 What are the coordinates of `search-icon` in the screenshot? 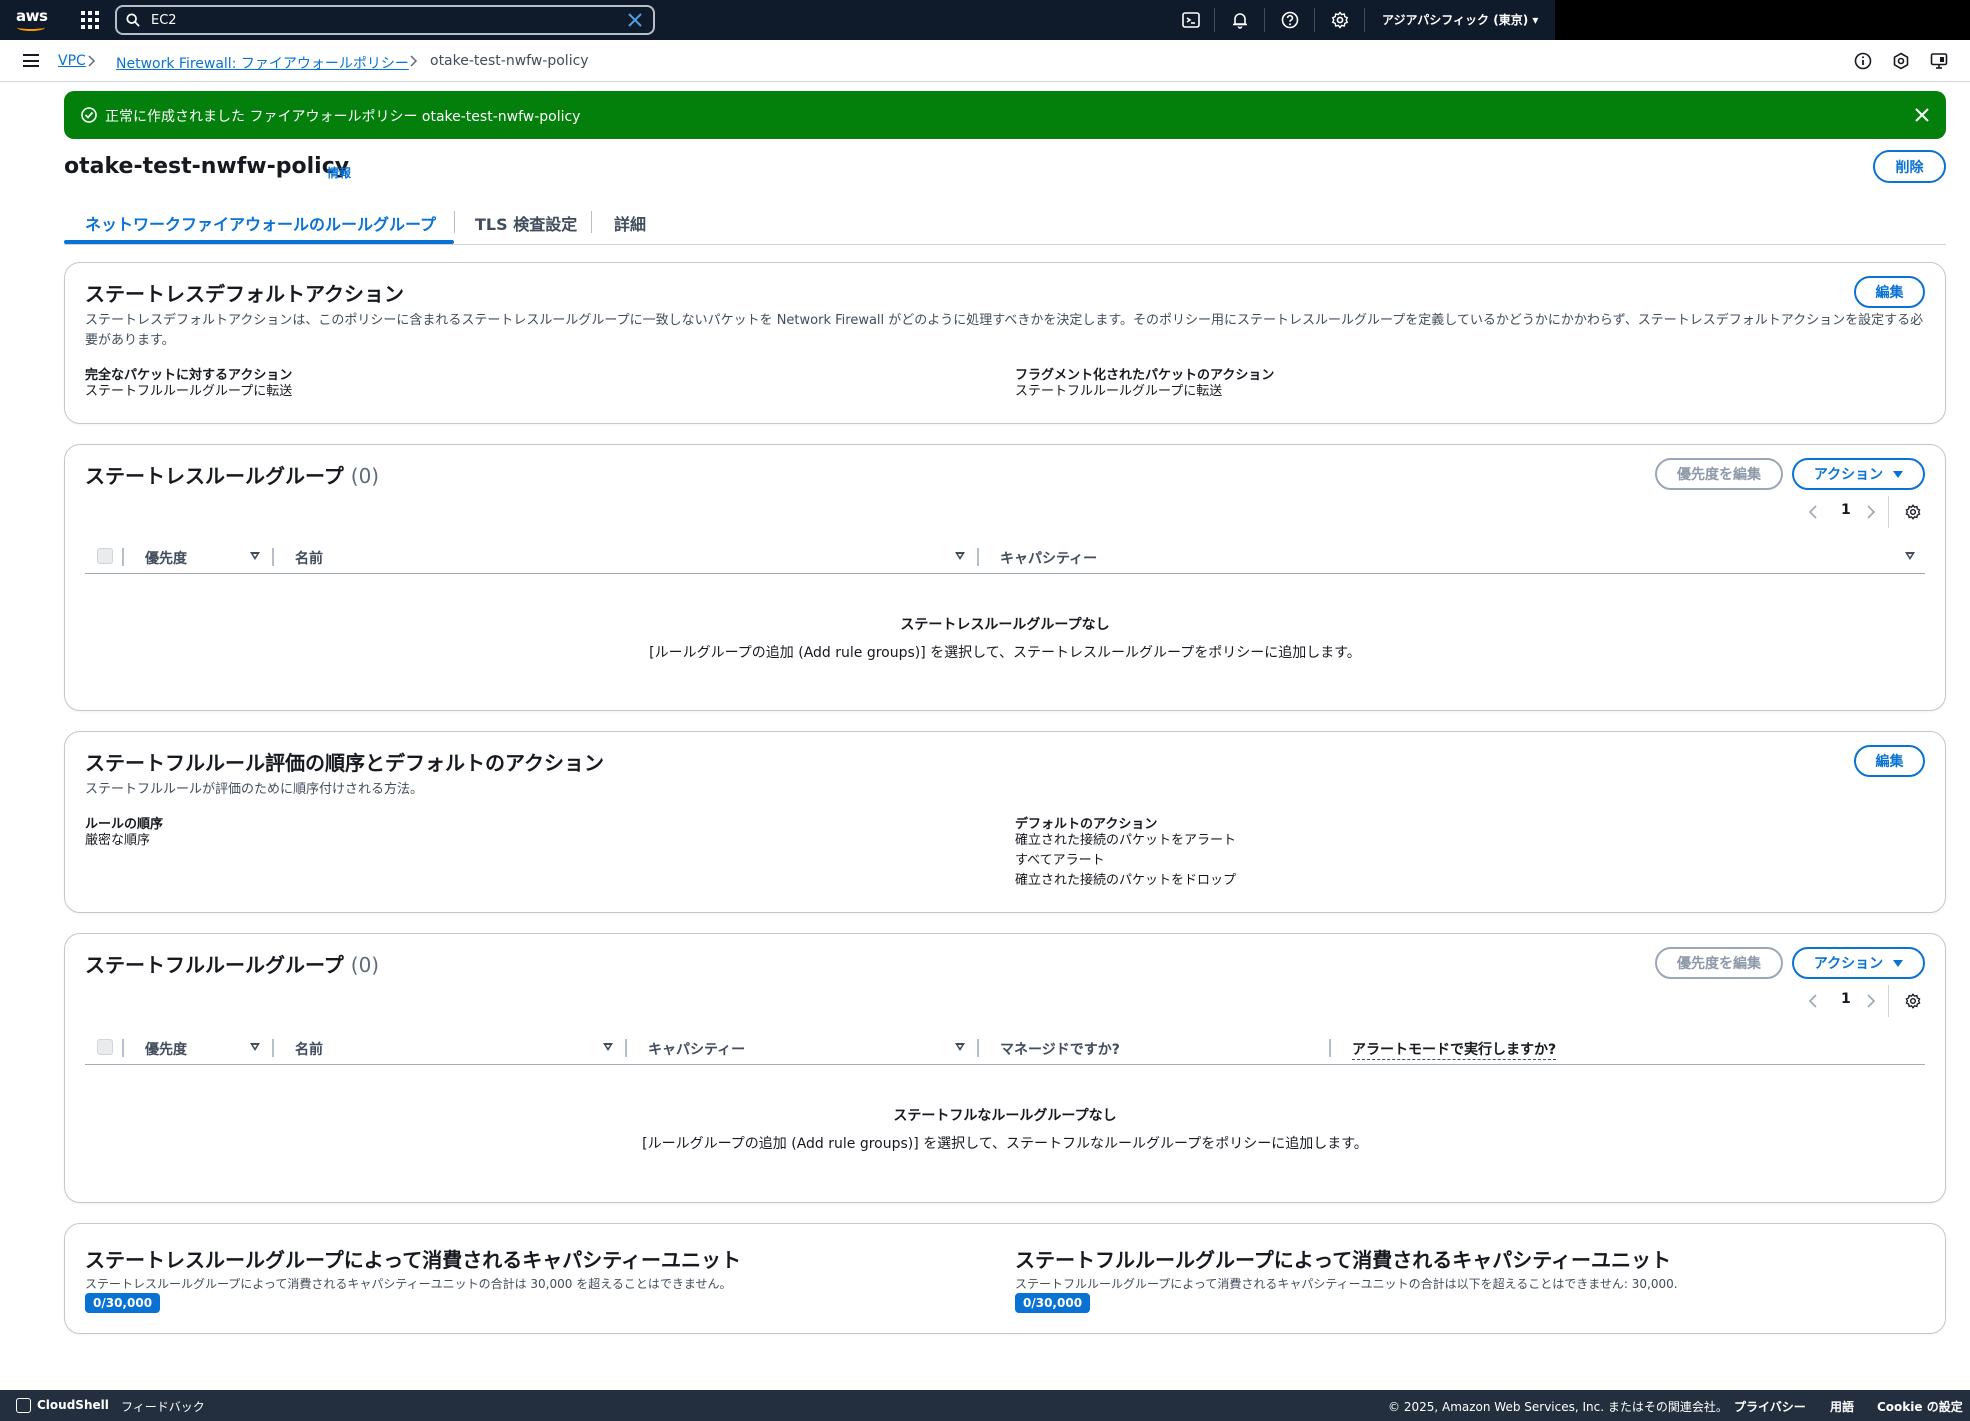 It's located at (133, 20).